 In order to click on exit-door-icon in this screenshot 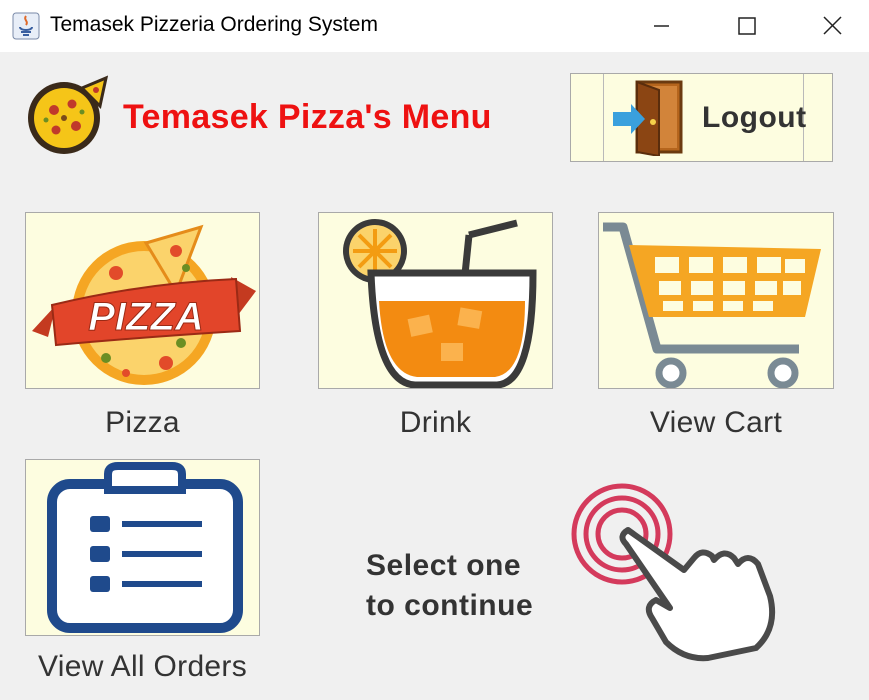, I will do `click(648, 118)`.